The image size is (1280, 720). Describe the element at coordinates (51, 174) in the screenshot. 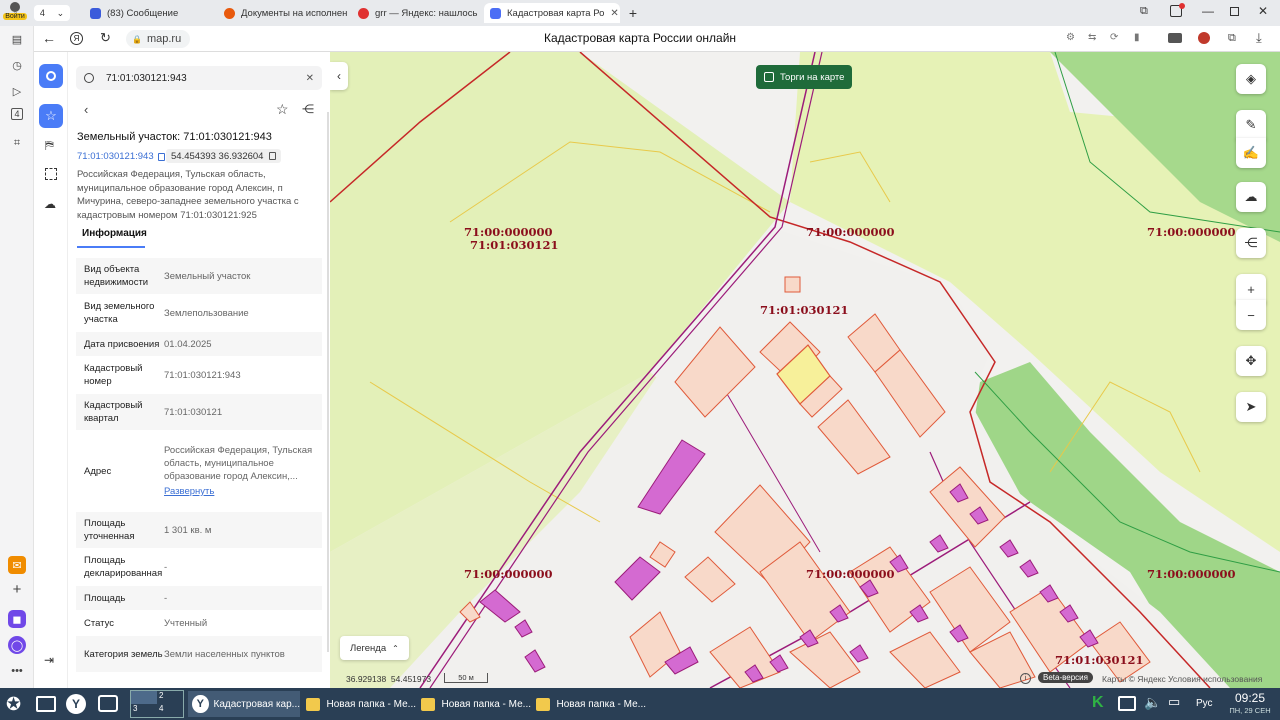

I see `select-area-icon` at that location.